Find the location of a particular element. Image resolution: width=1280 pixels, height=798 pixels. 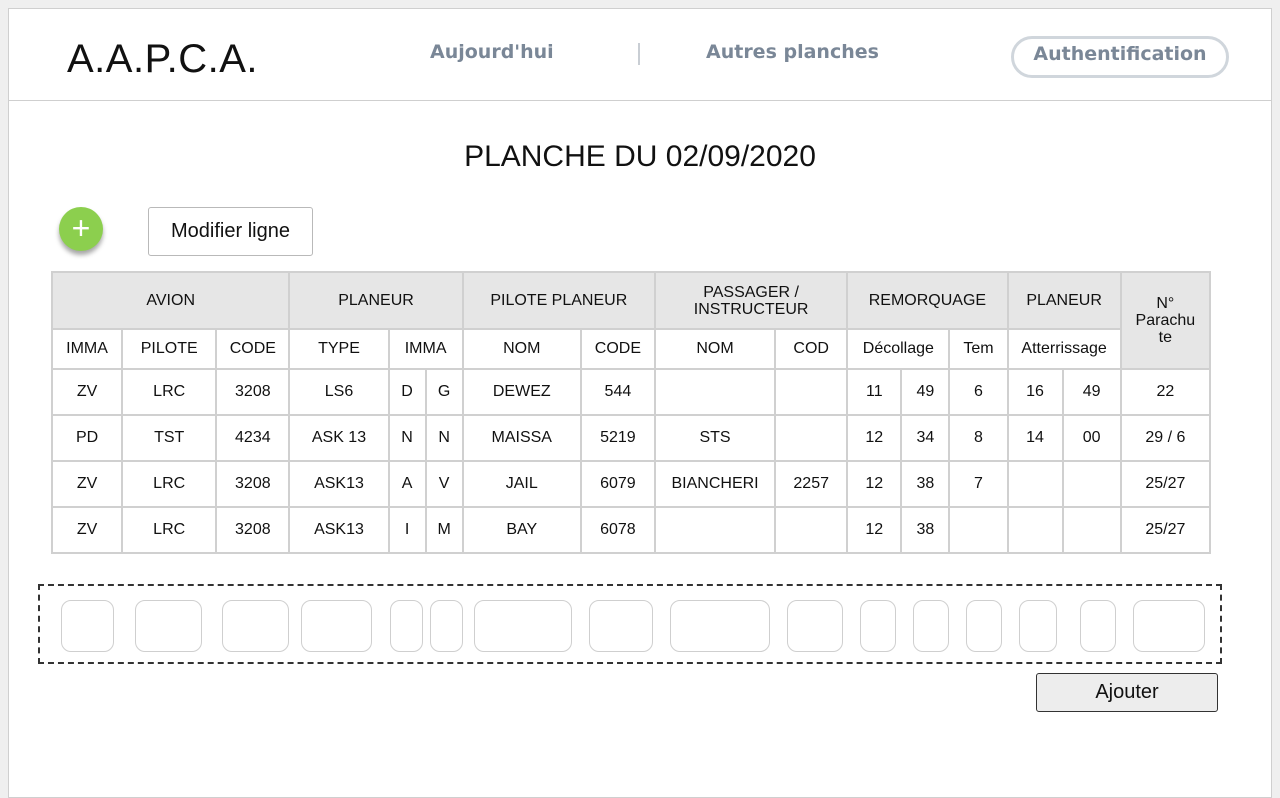

input-pilote is located at coordinates (168, 626).